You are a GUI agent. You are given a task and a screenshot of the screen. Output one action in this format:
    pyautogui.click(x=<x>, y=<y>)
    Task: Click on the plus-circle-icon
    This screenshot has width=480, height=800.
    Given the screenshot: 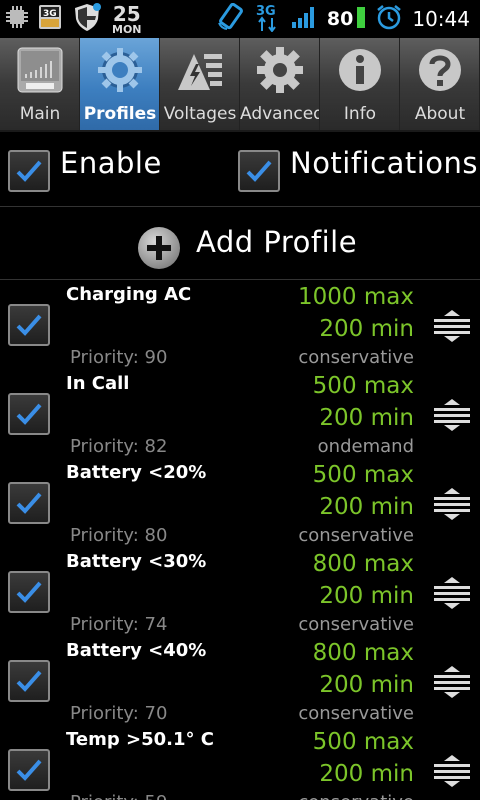 What is the action you would take?
    pyautogui.click(x=159, y=248)
    